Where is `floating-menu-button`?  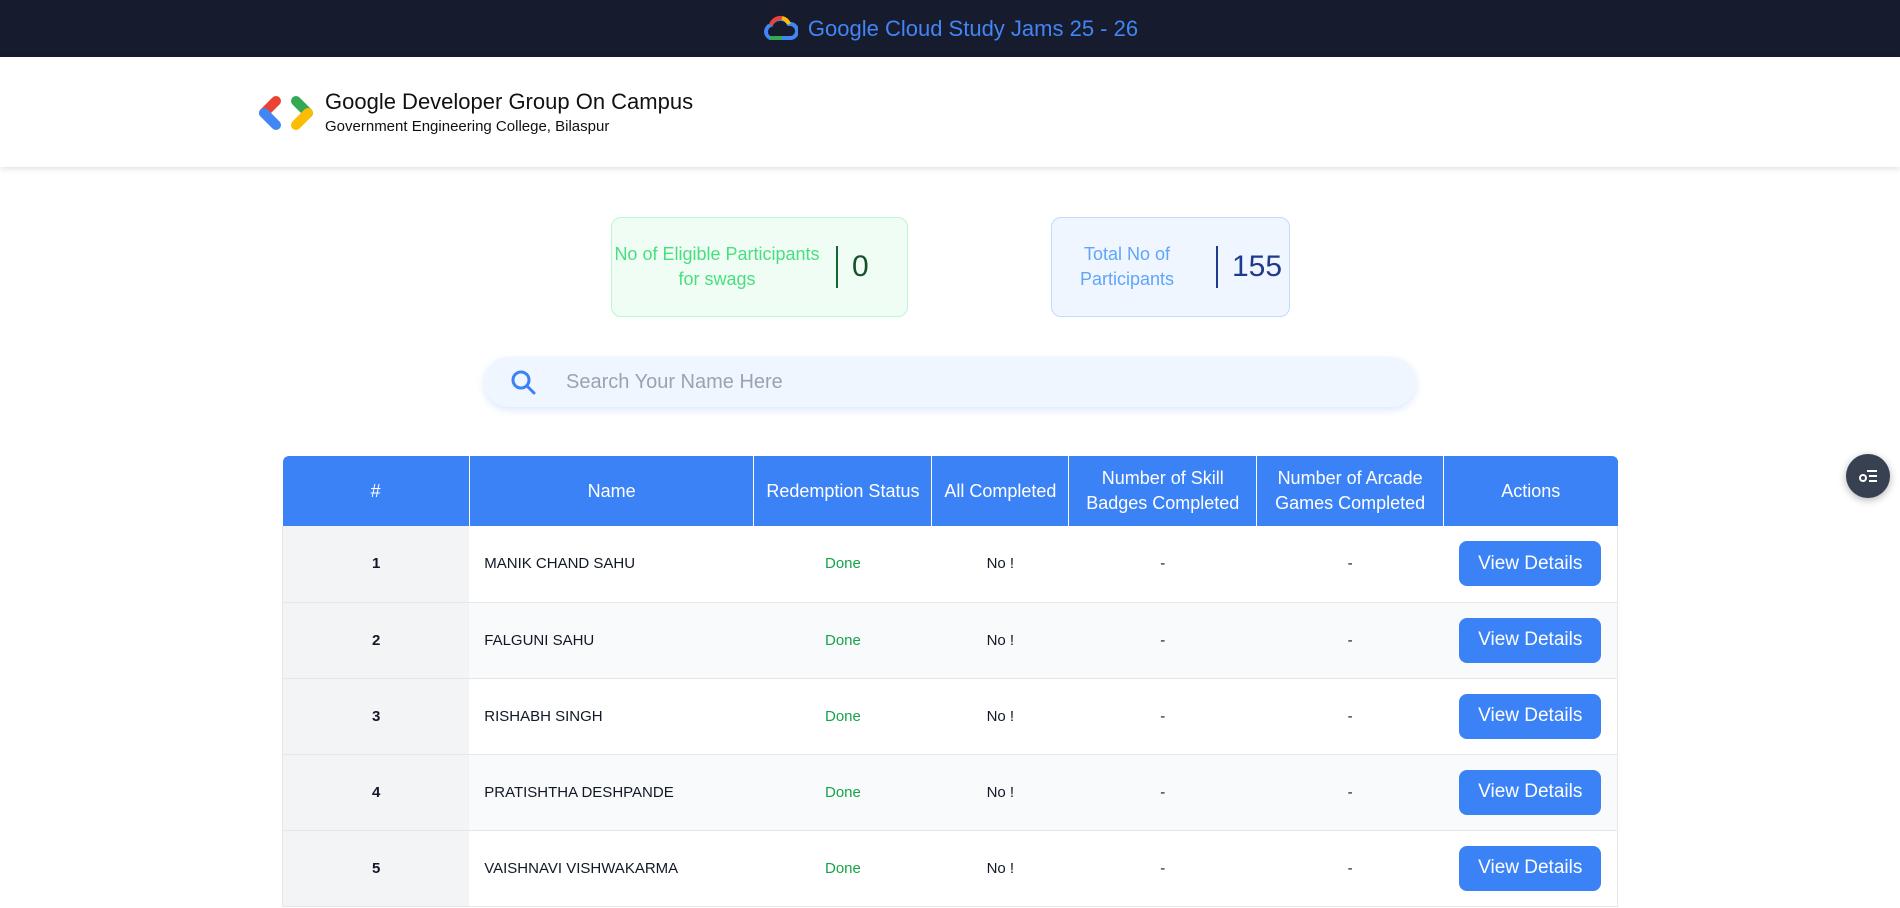 floating-menu-button is located at coordinates (1868, 476).